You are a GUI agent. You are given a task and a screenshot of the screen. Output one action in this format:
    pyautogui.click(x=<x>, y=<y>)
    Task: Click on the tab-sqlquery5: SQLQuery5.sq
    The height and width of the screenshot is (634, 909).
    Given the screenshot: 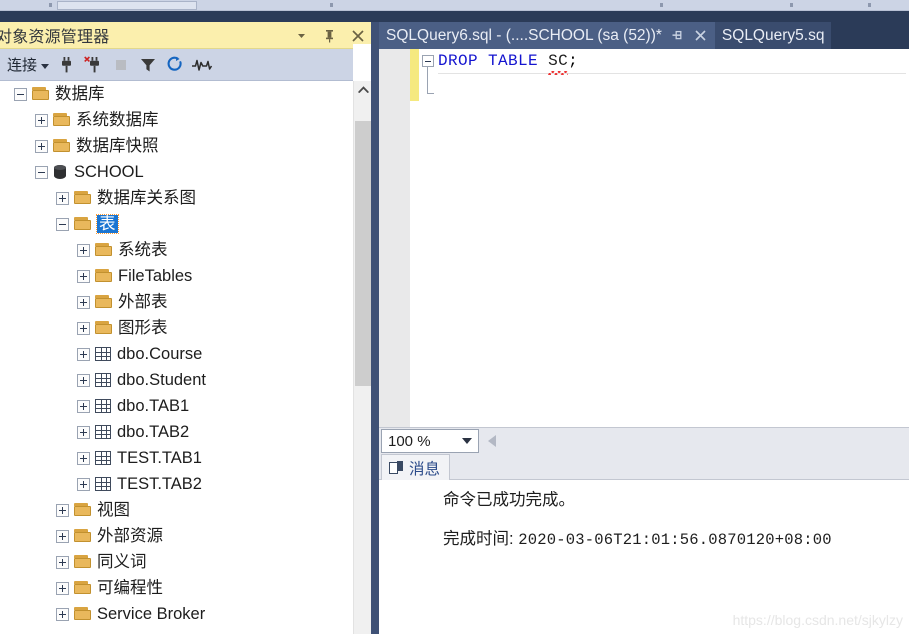 What is the action you would take?
    pyautogui.click(x=773, y=35)
    